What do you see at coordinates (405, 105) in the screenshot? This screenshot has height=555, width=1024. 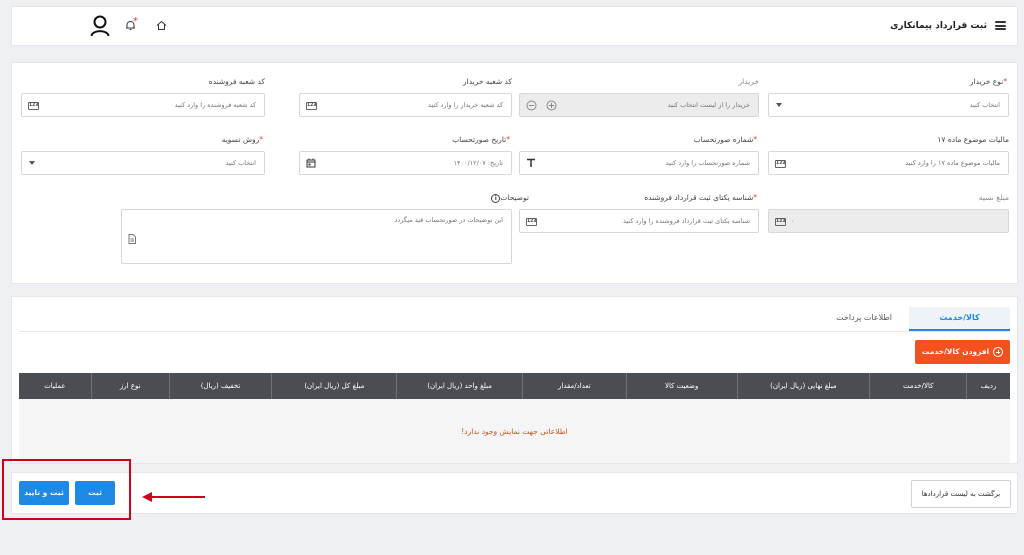 I see `buyer-branch-input: کد شعبه خریدار را وارد کنید 123` at bounding box center [405, 105].